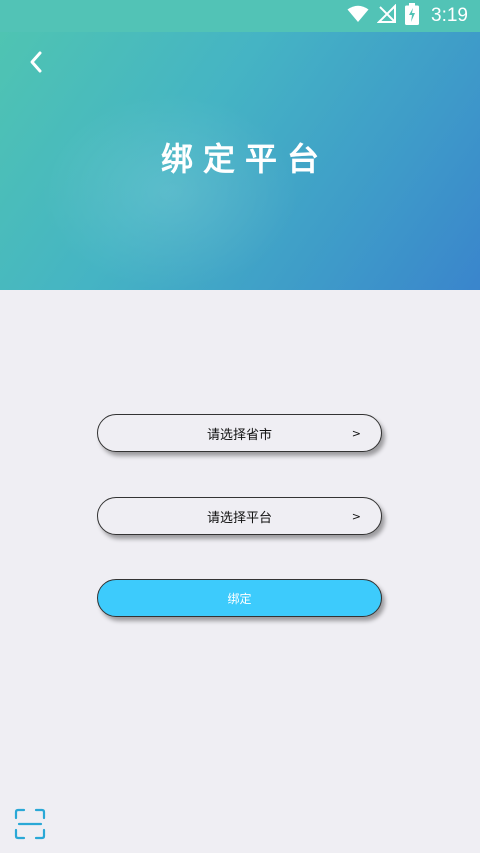 This screenshot has height=853, width=480. What do you see at coordinates (412, 16) in the screenshot?
I see `battery-charging-icon` at bounding box center [412, 16].